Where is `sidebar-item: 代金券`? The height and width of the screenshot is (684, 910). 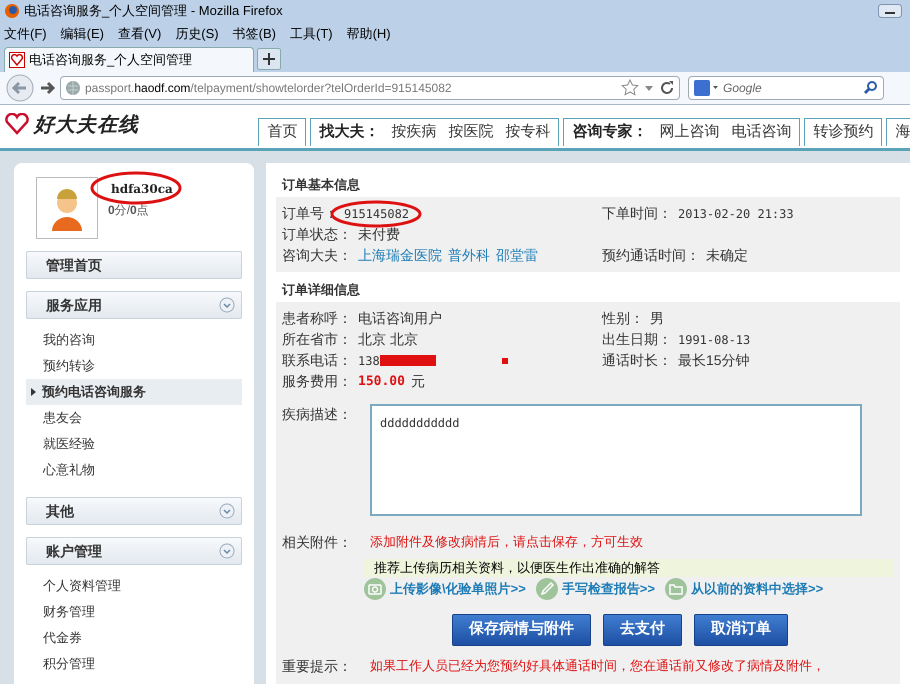
sidebar-item: 代金券 is located at coordinates (134, 638).